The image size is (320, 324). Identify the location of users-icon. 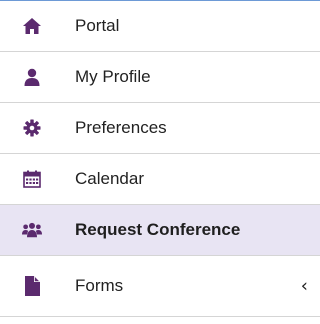
(32, 230).